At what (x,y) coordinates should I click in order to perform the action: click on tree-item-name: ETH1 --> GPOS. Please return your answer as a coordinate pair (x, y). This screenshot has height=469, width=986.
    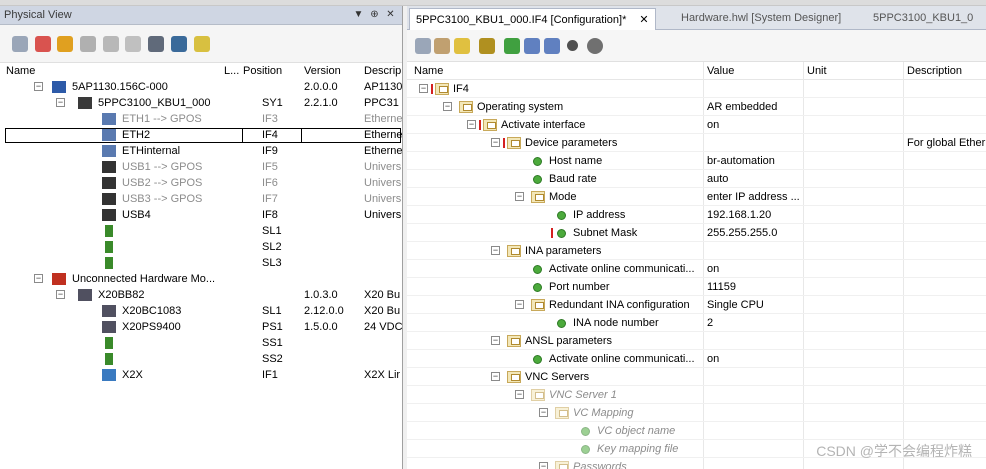
    Looking at the image, I should click on (162, 119).